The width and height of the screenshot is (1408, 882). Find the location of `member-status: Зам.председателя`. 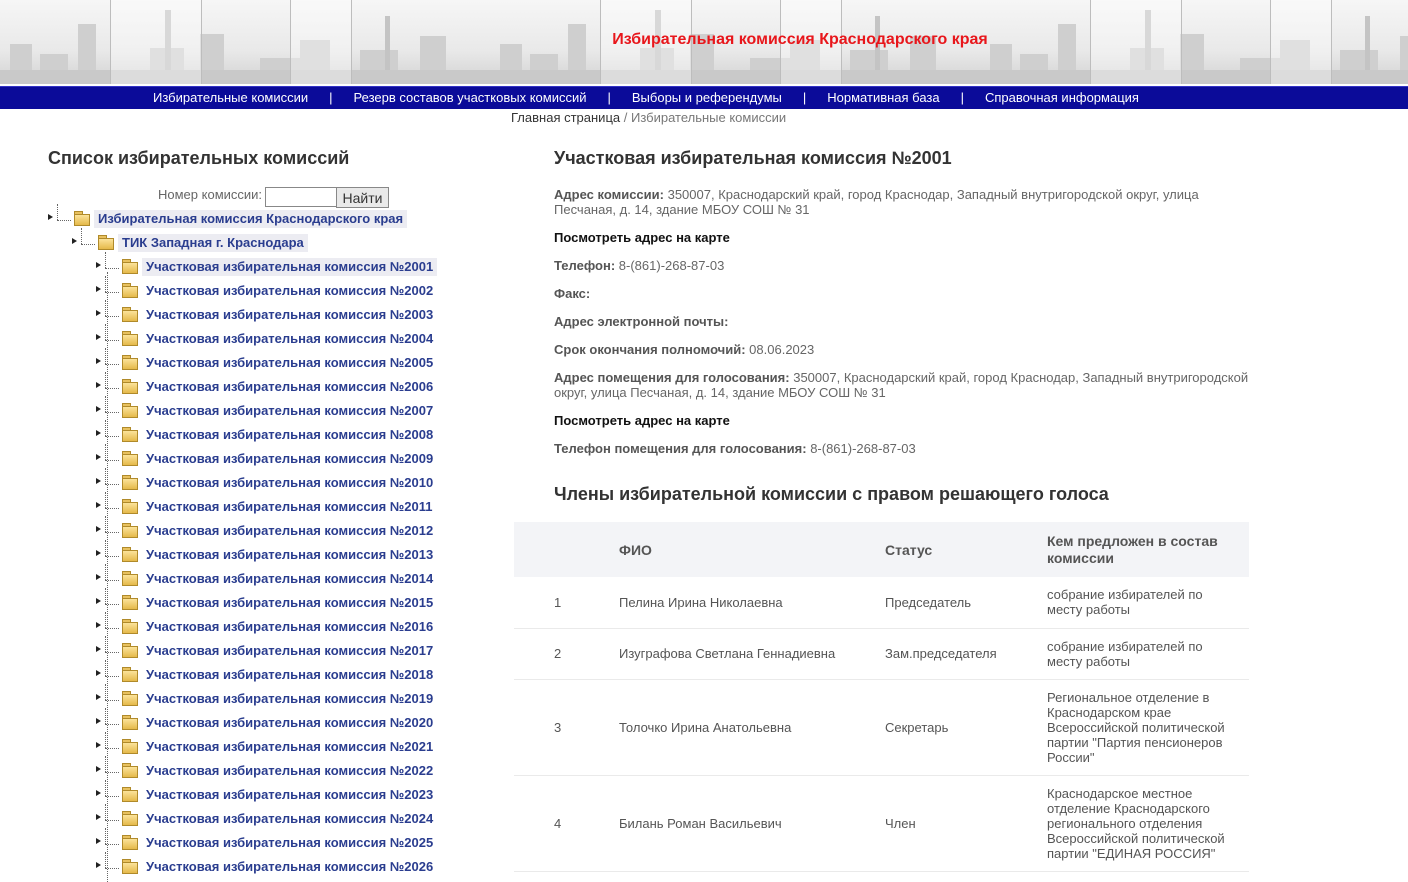

member-status: Зам.председателя is located at coordinates (966, 654).